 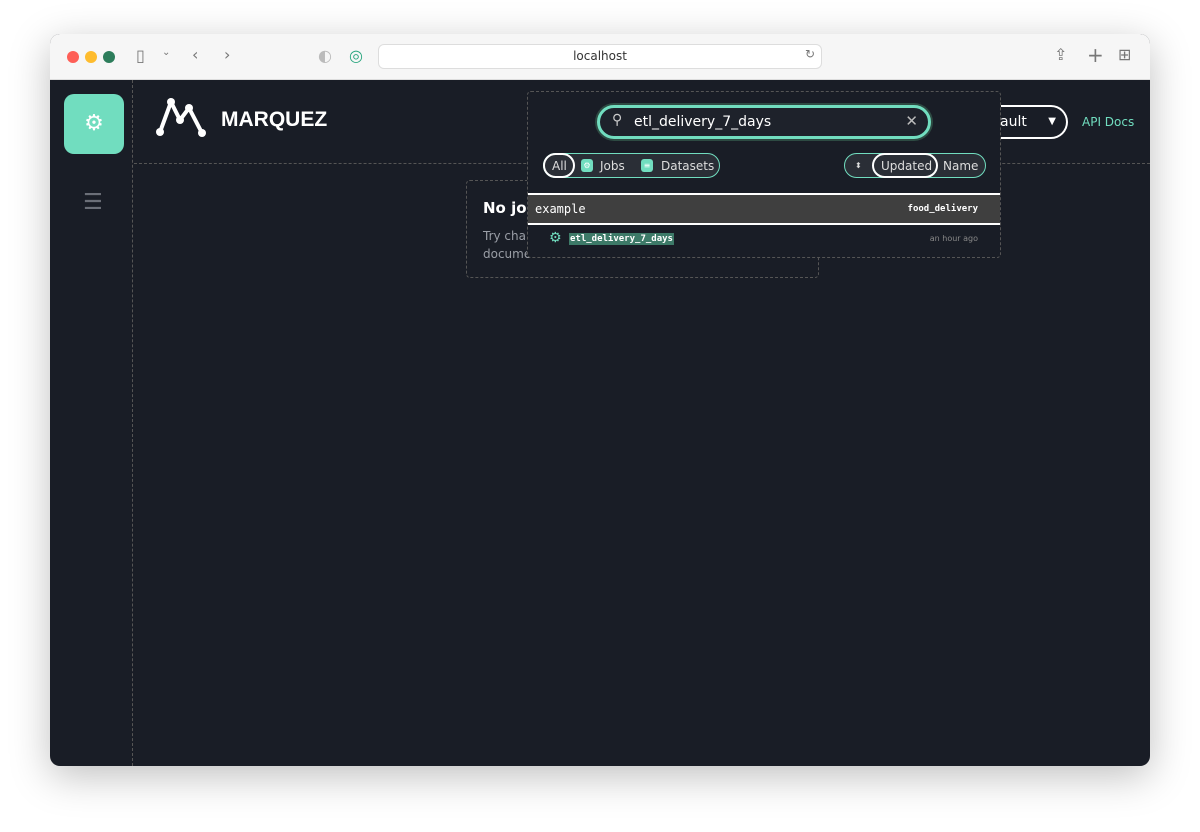 What do you see at coordinates (617, 120) in the screenshot?
I see `search-icon: ⚲` at bounding box center [617, 120].